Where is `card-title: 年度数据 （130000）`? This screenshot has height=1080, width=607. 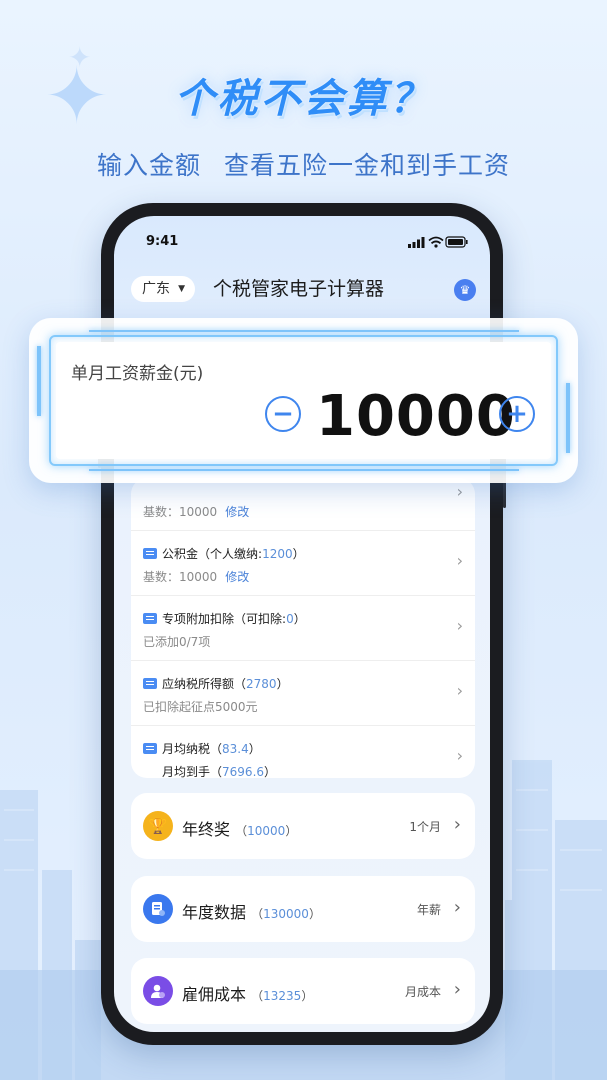 card-title: 年度数据 （130000） is located at coordinates (251, 911).